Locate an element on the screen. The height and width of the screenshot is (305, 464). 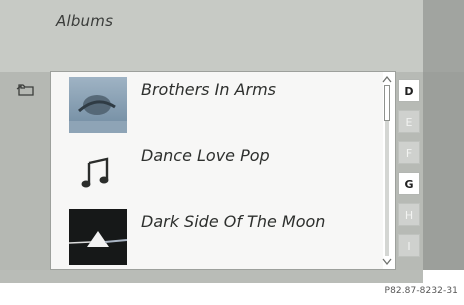
scroll-down-arrow-icon is located at coordinates (387, 262).